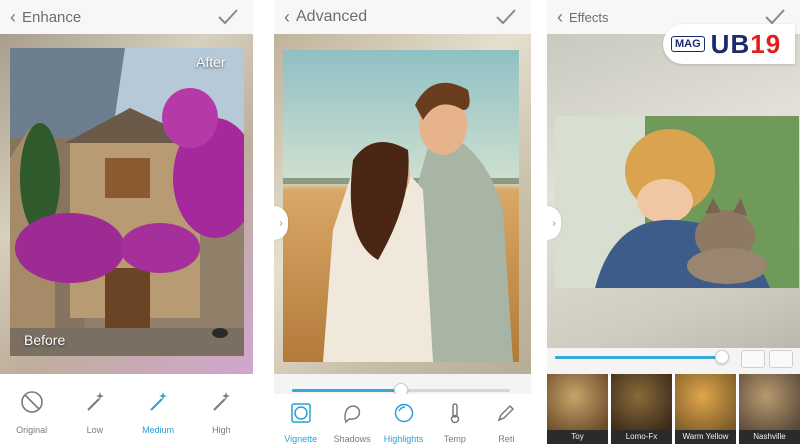 Image resolution: width=800 pixels, height=444 pixels. What do you see at coordinates (45, 340) in the screenshot?
I see `before-label: Before` at bounding box center [45, 340].